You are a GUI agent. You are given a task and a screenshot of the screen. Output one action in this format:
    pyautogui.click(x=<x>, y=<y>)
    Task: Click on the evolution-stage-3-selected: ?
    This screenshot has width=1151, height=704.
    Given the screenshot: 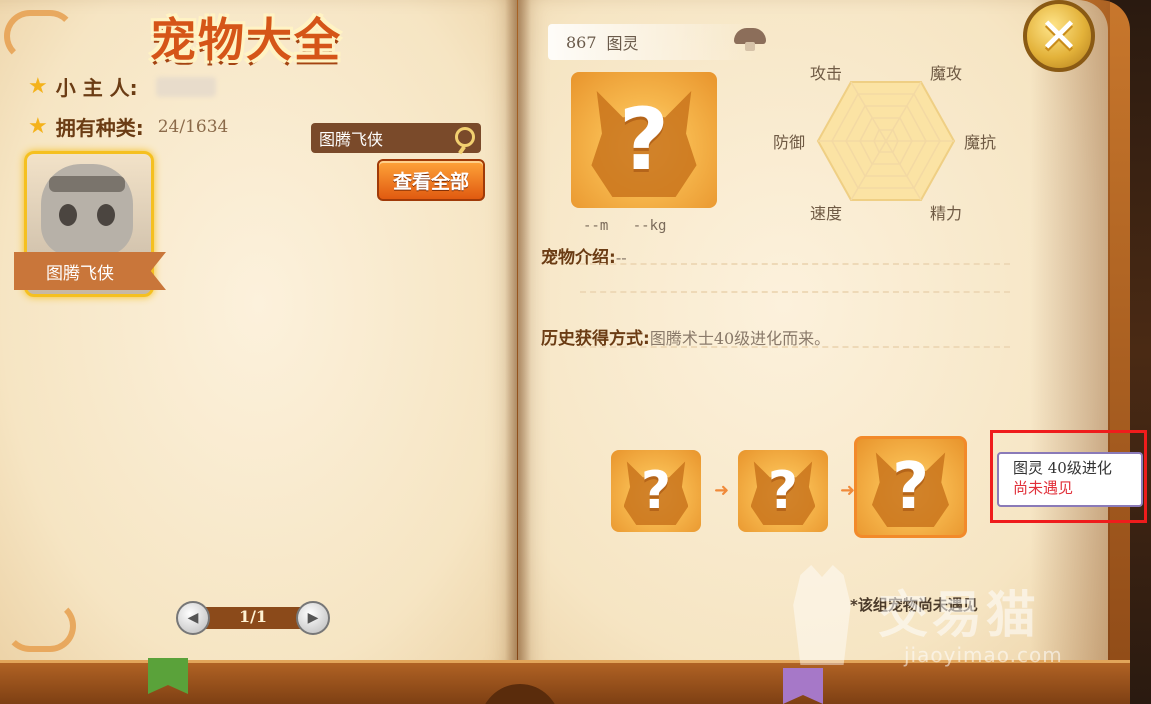 What is the action you would take?
    pyautogui.click(x=910, y=487)
    